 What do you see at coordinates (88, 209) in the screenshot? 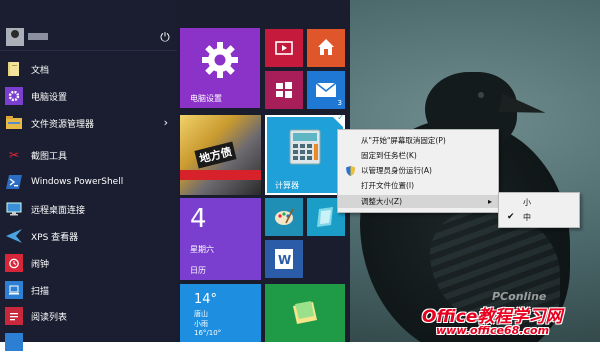
I see `list-item-remote-desktop: 远程桌面连接` at bounding box center [88, 209].